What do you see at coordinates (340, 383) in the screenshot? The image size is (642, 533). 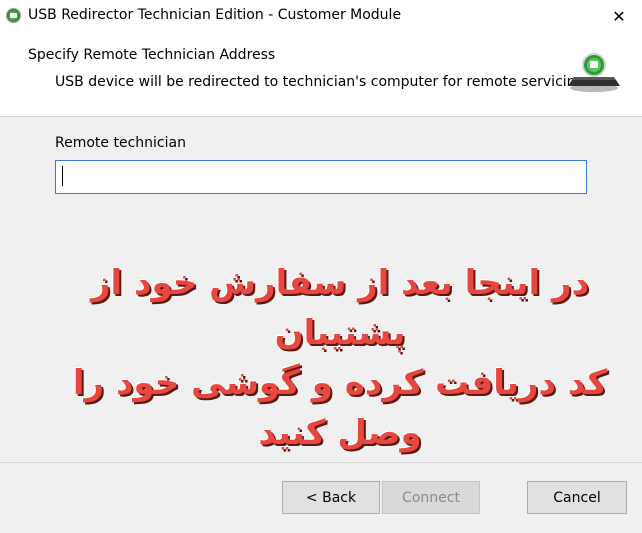 I see `overlay-line-2: کد دریافت کرده و گوشی خود را` at bounding box center [340, 383].